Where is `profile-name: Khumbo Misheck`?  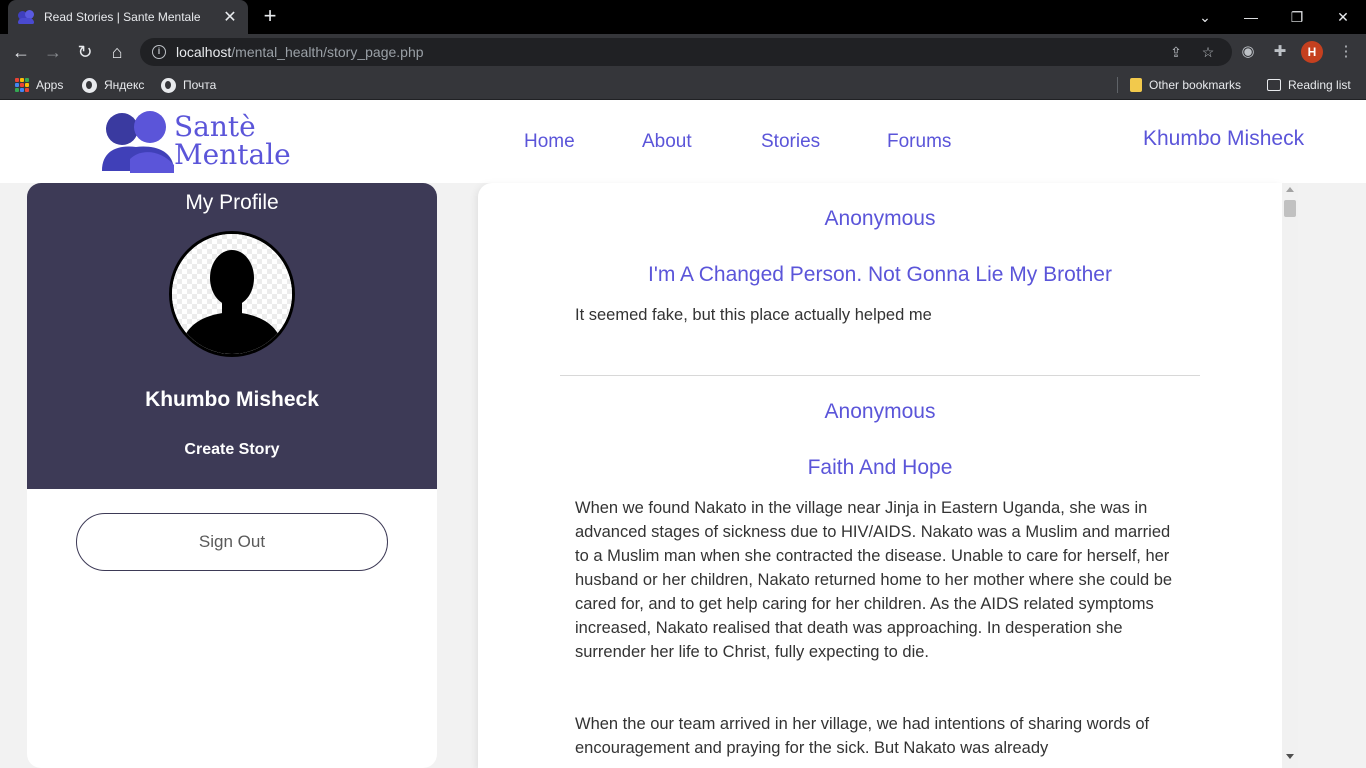 profile-name: Khumbo Misheck is located at coordinates (232, 399).